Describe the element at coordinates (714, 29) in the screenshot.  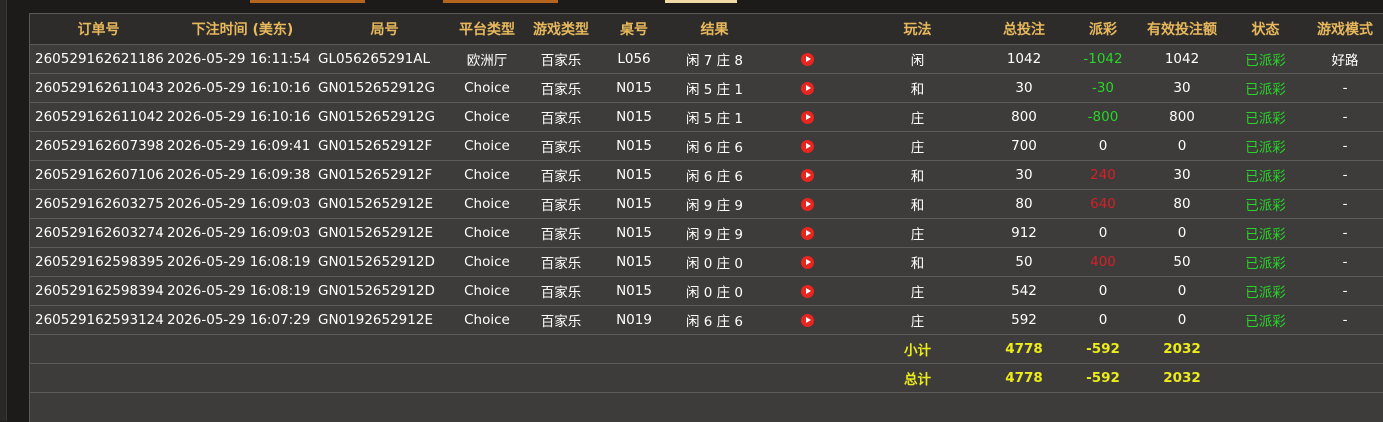
I see `col-header-result: 结果` at that location.